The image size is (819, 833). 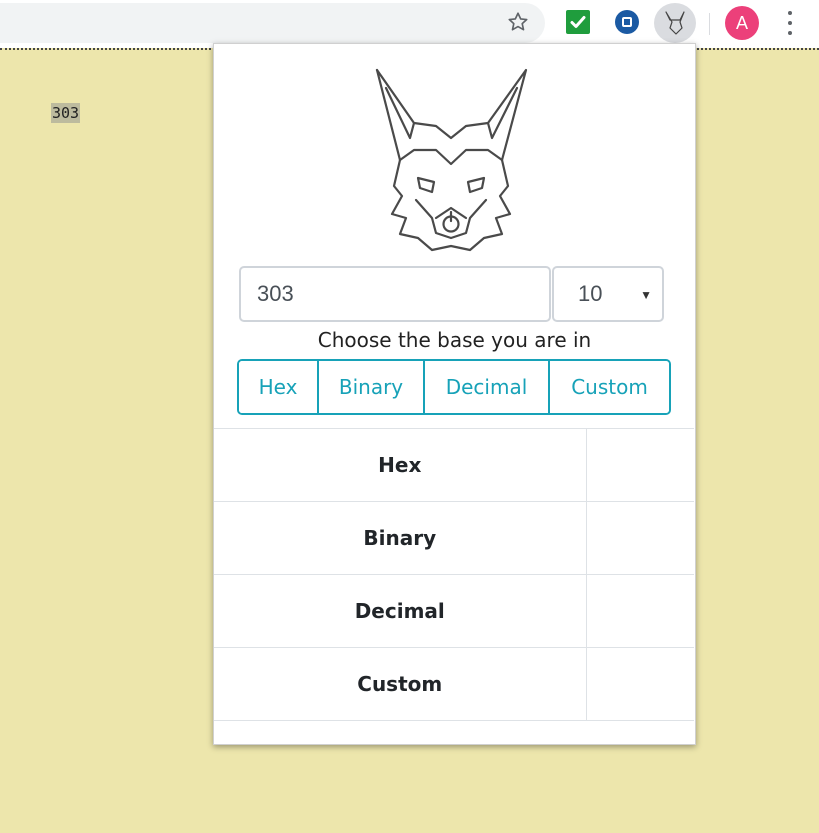 What do you see at coordinates (454, 340) in the screenshot?
I see `base-caption: Choose the base you are in` at bounding box center [454, 340].